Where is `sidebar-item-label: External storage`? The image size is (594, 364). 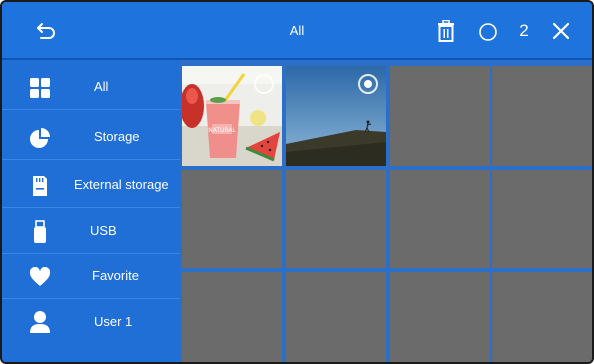 sidebar-item-label: External storage is located at coordinates (121, 184).